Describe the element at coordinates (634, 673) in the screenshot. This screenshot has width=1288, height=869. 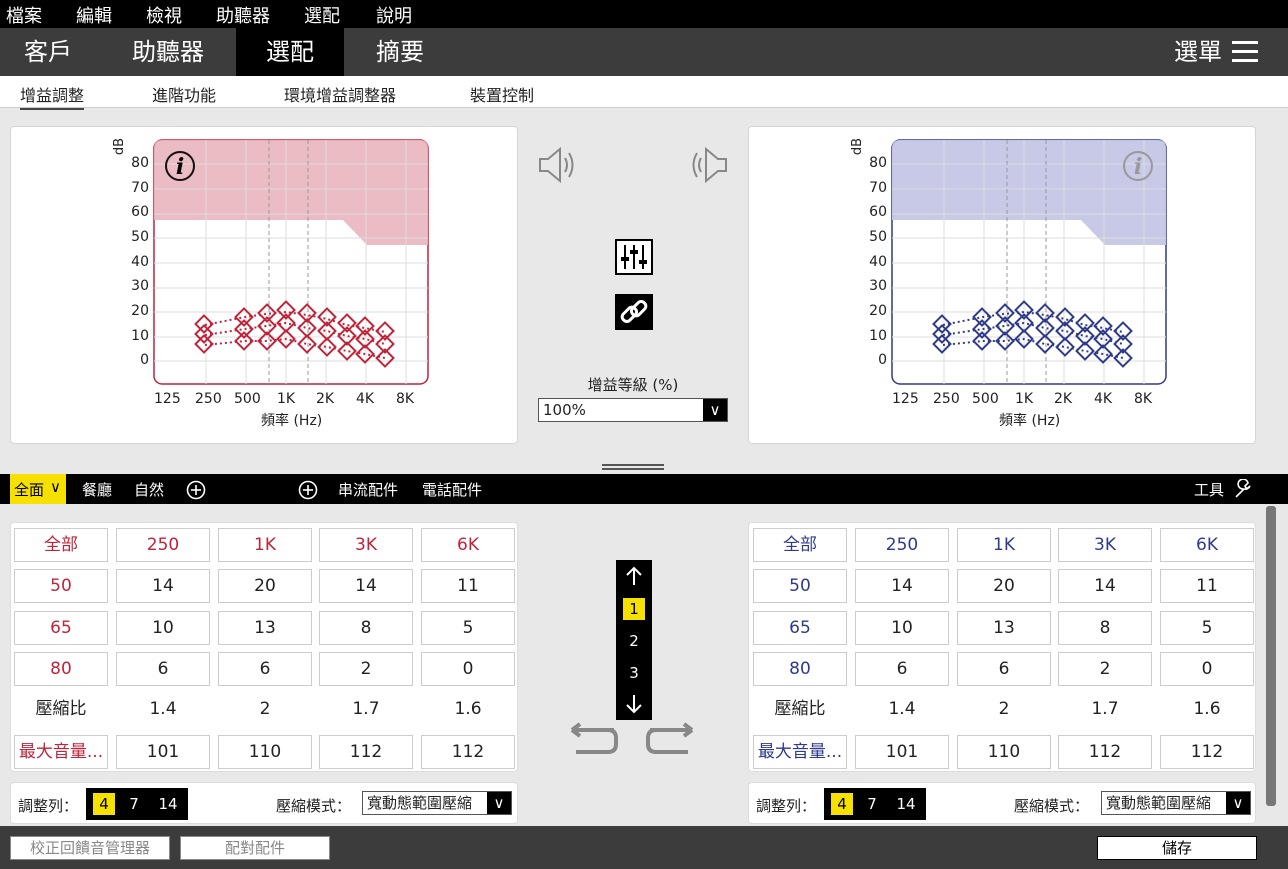
I see `stepper-option-3: 3` at that location.